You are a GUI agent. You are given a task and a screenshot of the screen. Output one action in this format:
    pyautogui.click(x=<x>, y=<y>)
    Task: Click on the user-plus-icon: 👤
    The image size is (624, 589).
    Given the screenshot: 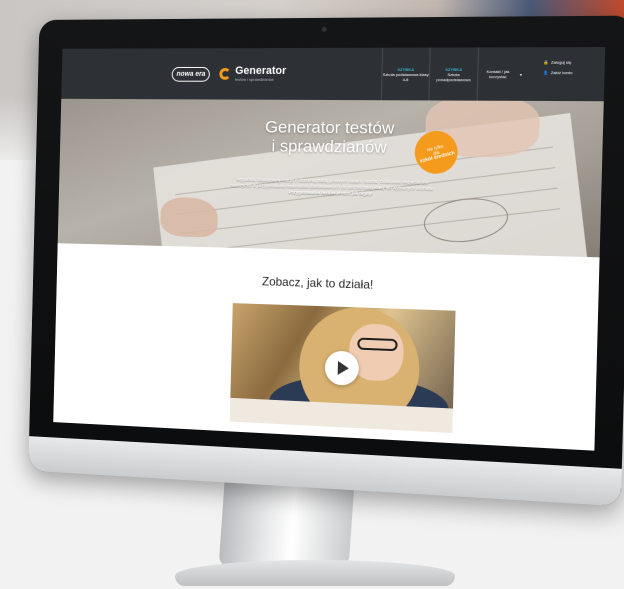 What is the action you would take?
    pyautogui.click(x=546, y=73)
    